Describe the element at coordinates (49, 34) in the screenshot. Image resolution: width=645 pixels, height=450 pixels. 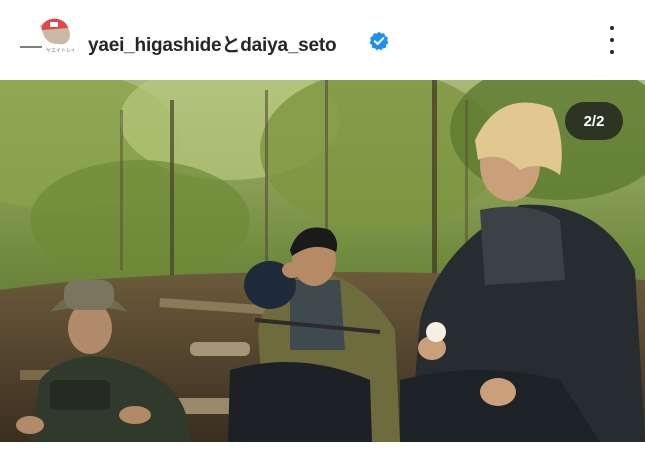
I see `profile-avatar-icon: ヤエイトレイル` at that location.